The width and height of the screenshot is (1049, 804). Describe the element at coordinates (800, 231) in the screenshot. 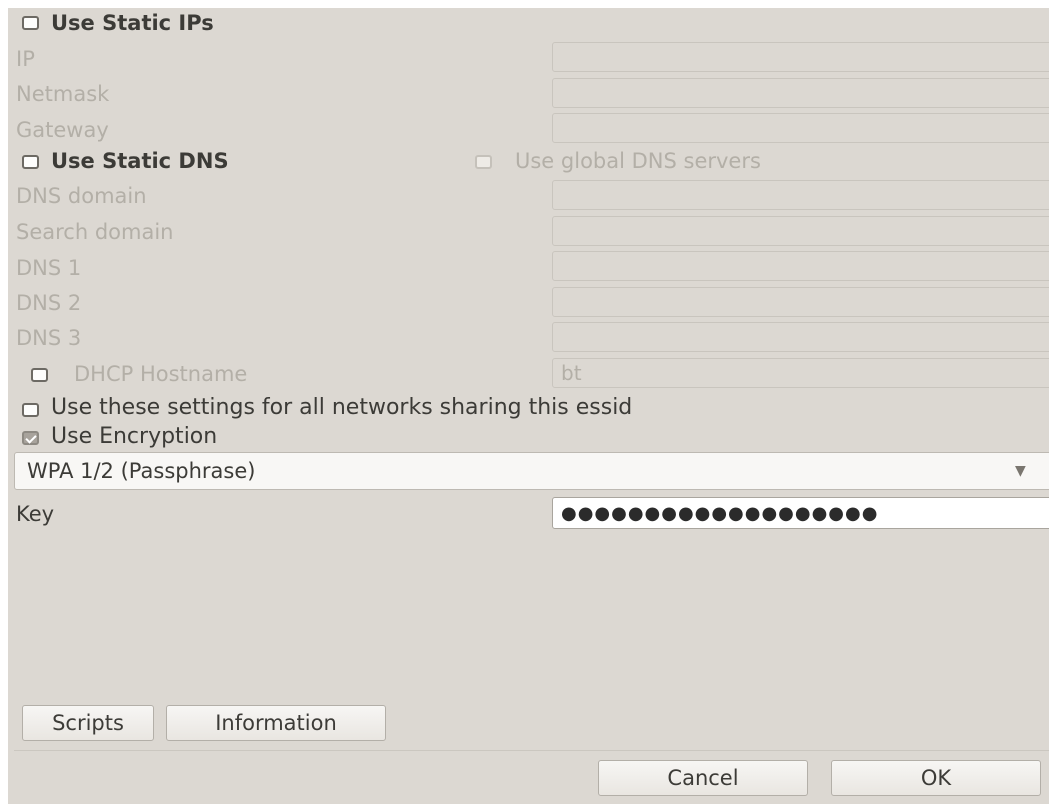

I see `search-domain-field` at that location.